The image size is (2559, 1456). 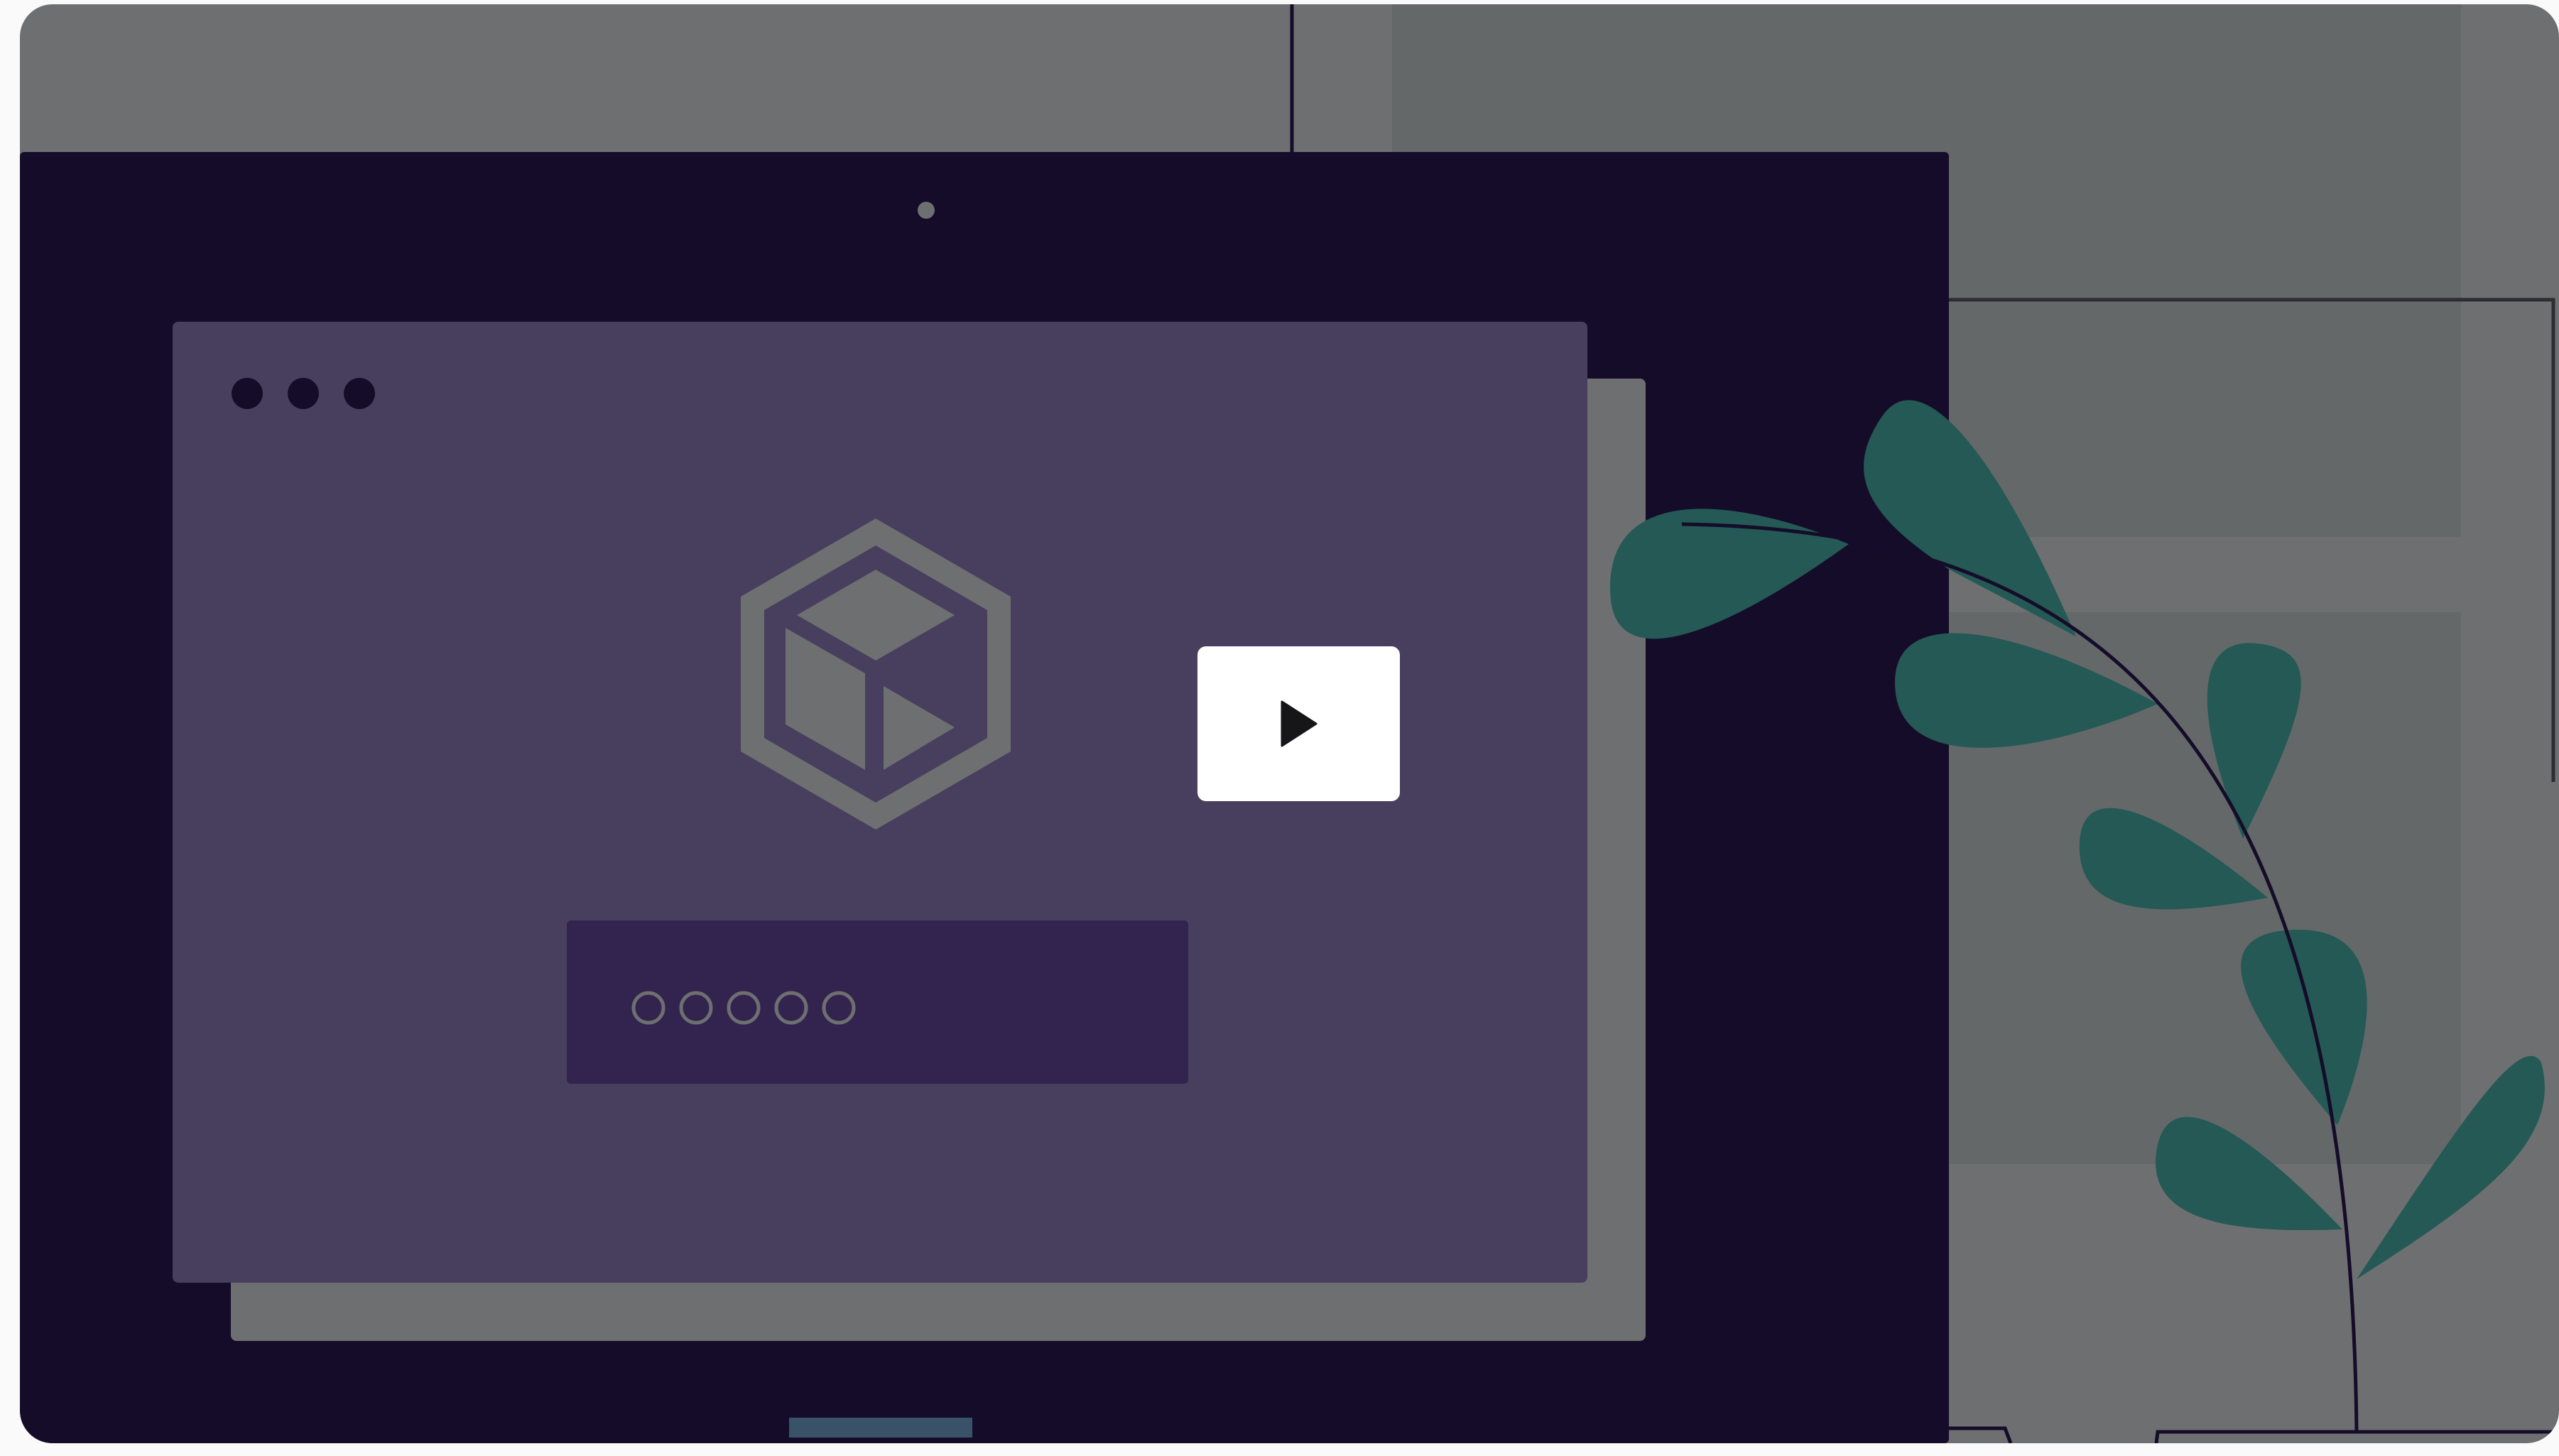 What do you see at coordinates (926, 210) in the screenshot?
I see `monitor-camera-icon` at bounding box center [926, 210].